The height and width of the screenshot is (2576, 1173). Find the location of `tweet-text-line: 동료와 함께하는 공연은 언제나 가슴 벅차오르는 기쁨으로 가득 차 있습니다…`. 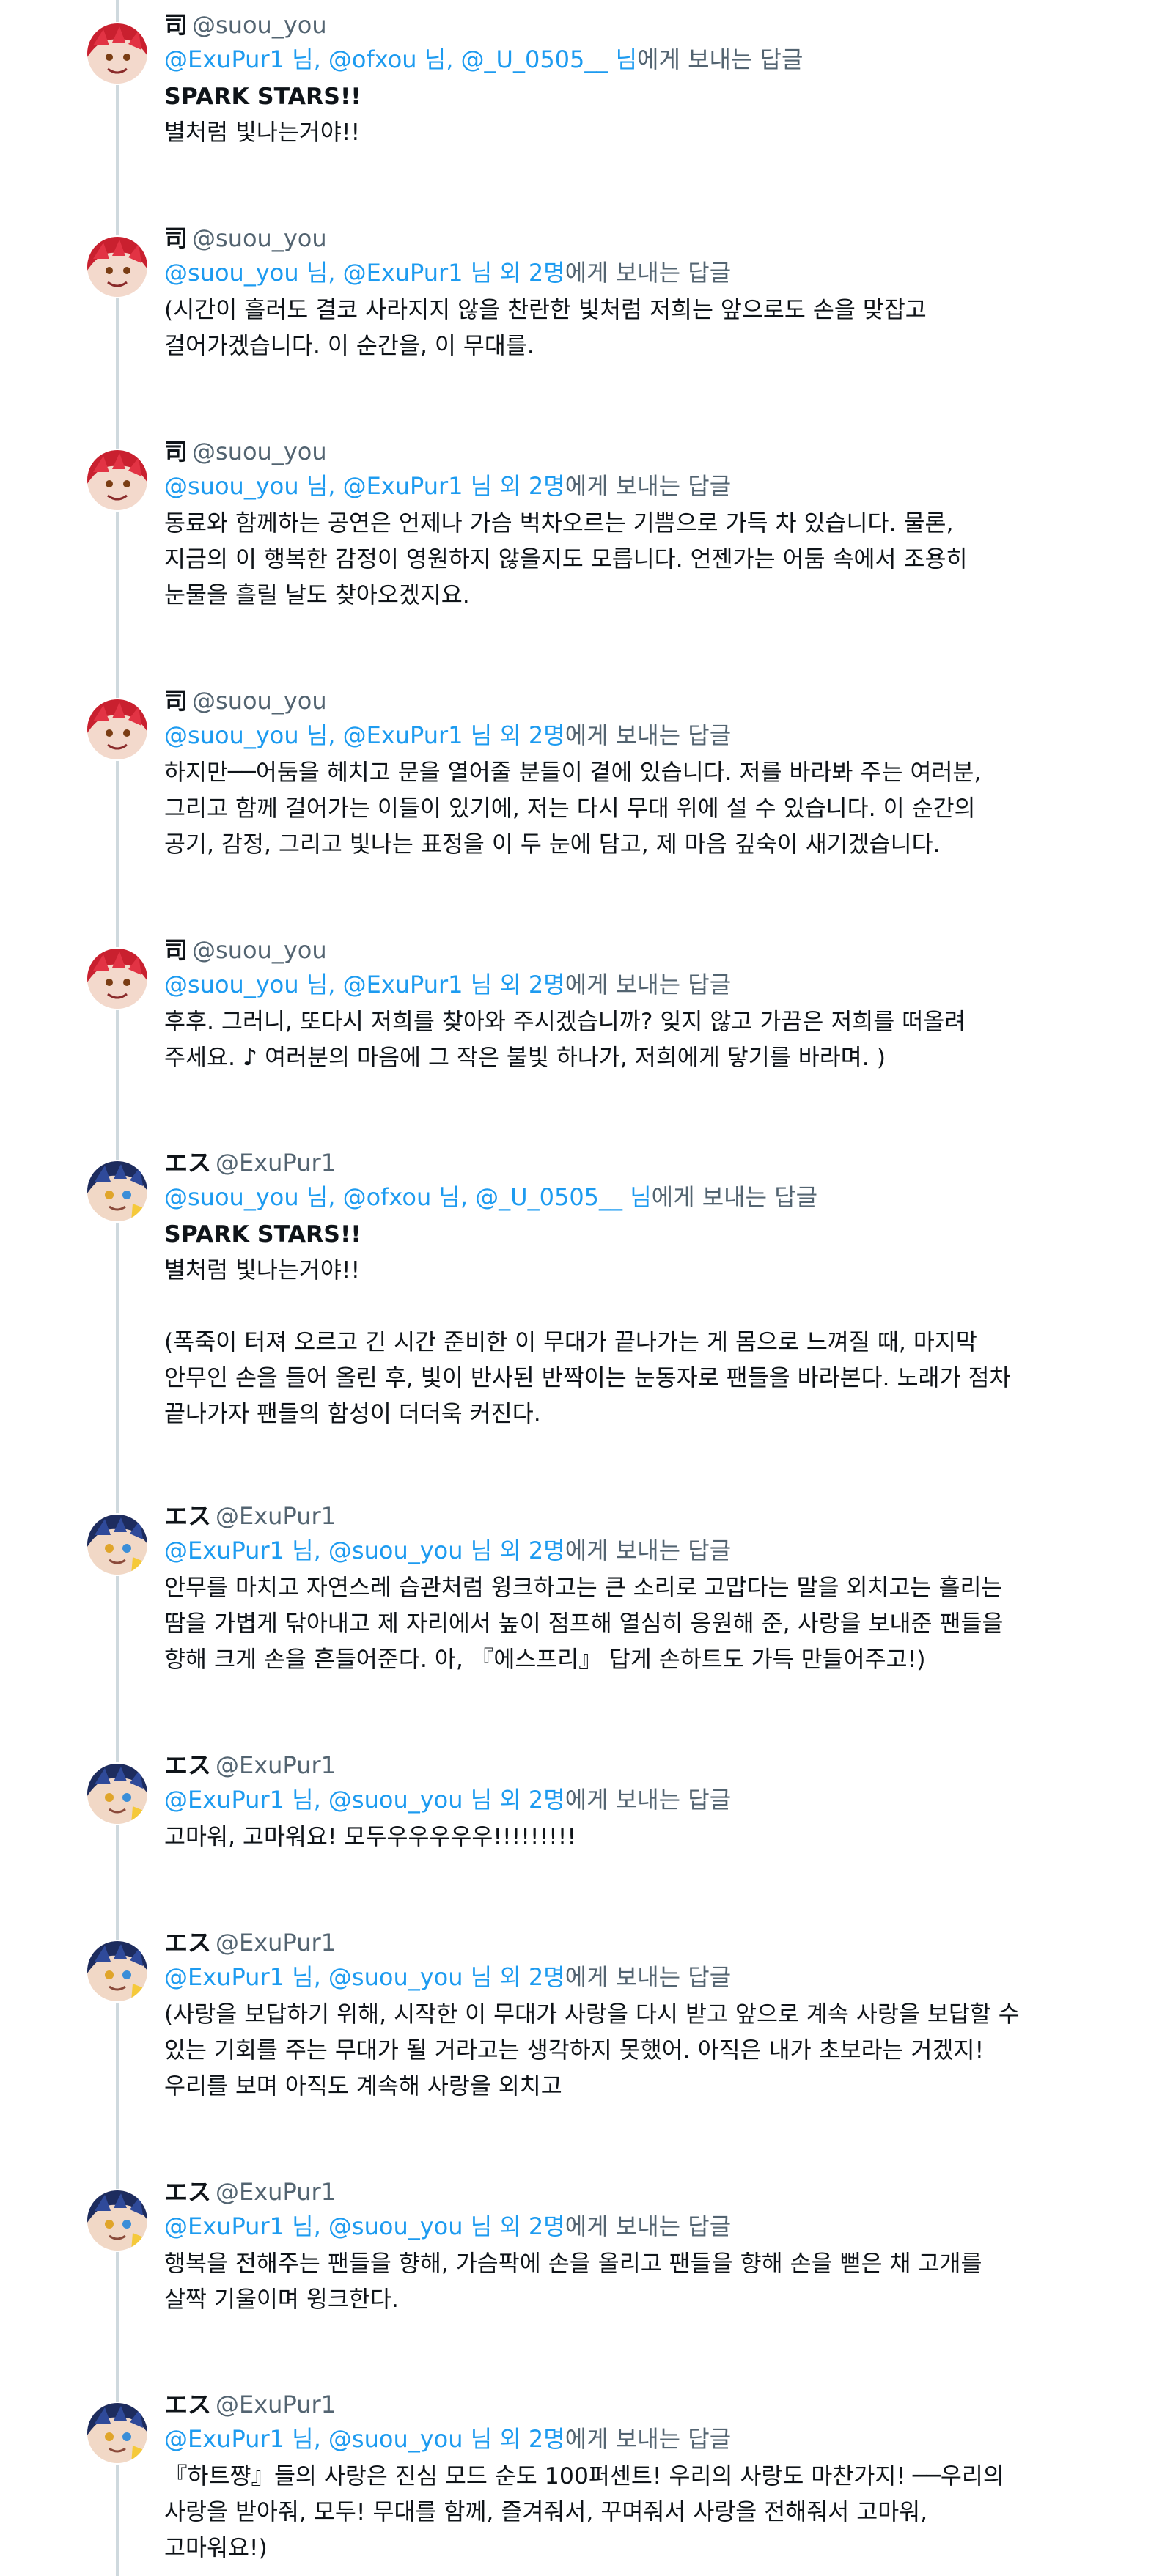

tweet-text-line: 동료와 함께하는 공연은 언제나 가슴 벅차오르는 기쁨으로 가득 차 있습니다… is located at coordinates (559, 523).